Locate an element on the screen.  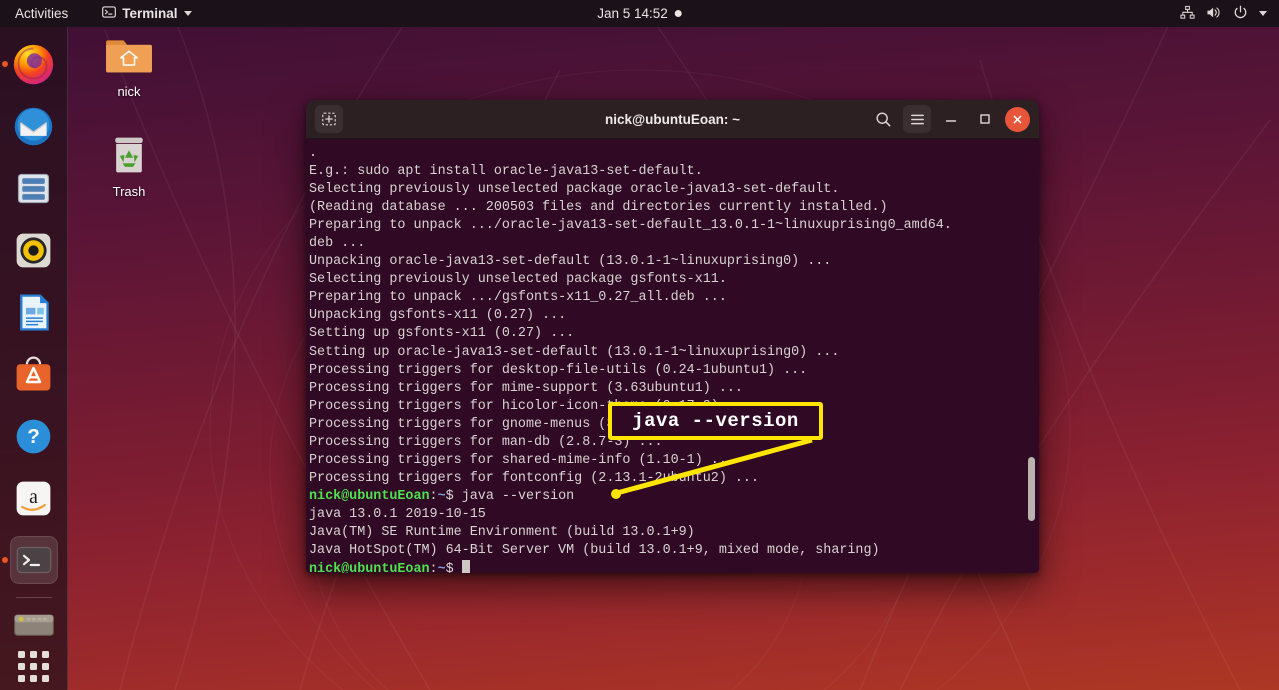
app-menu-button: Terminal is located at coordinates (146, 13).